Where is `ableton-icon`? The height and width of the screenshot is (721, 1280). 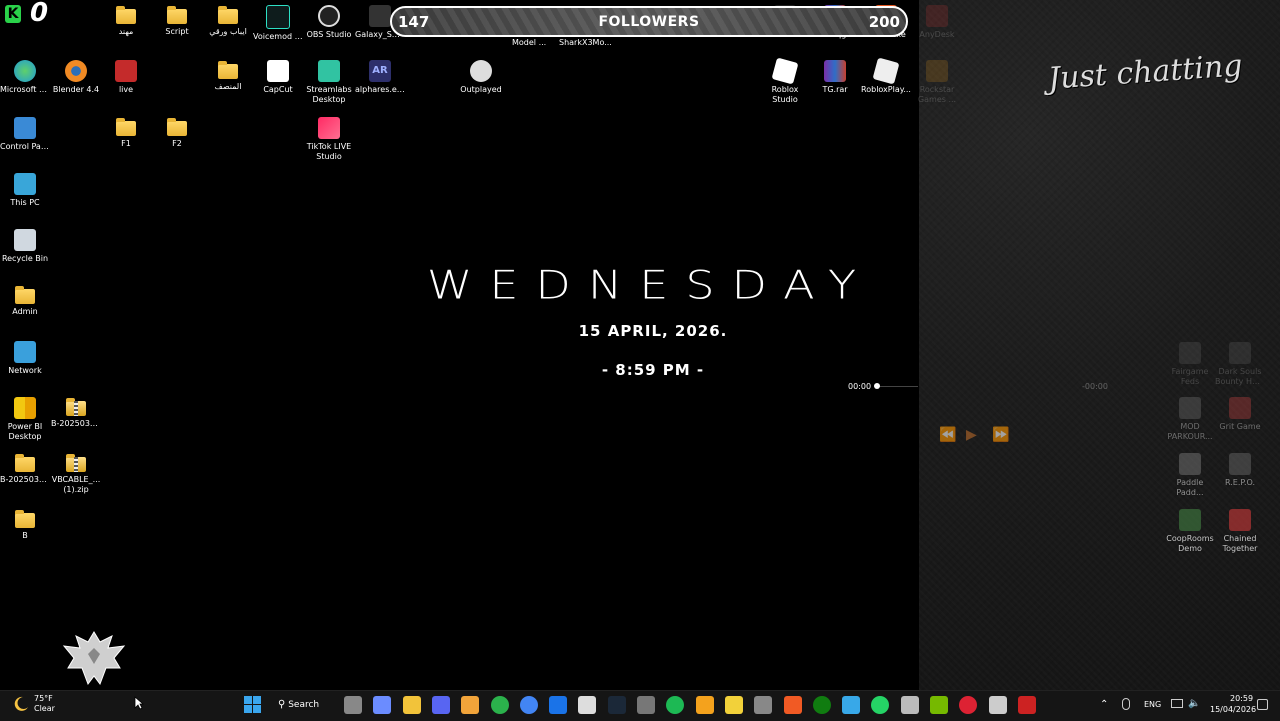 ableton-icon is located at coordinates (733, 705).